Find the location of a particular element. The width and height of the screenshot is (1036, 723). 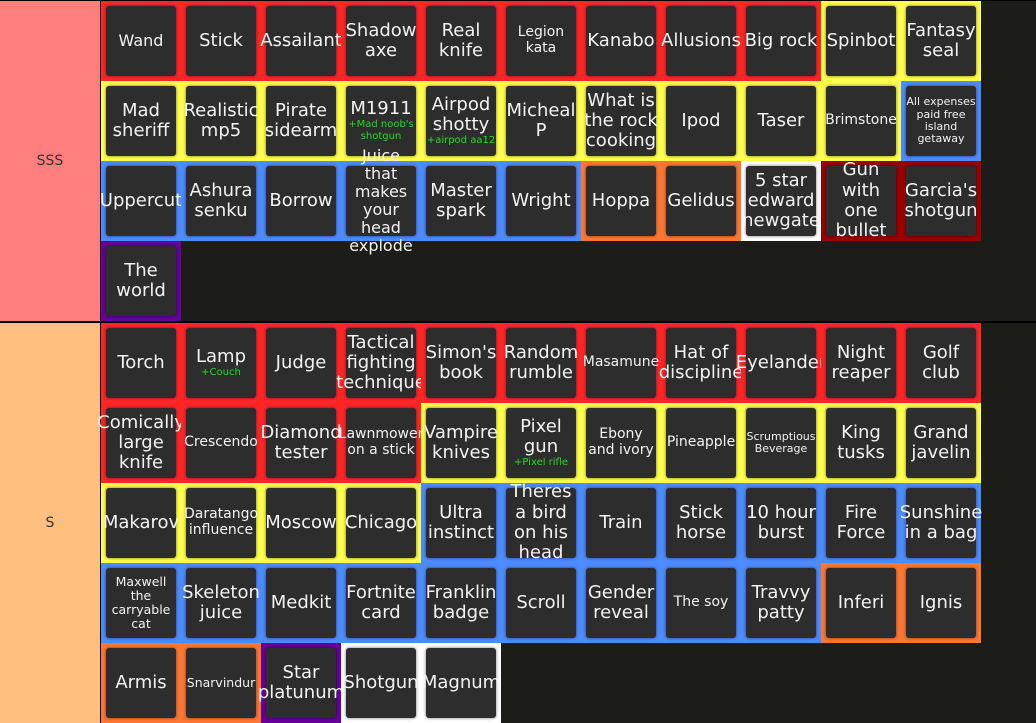

tier-item: The world is located at coordinates (141, 281).